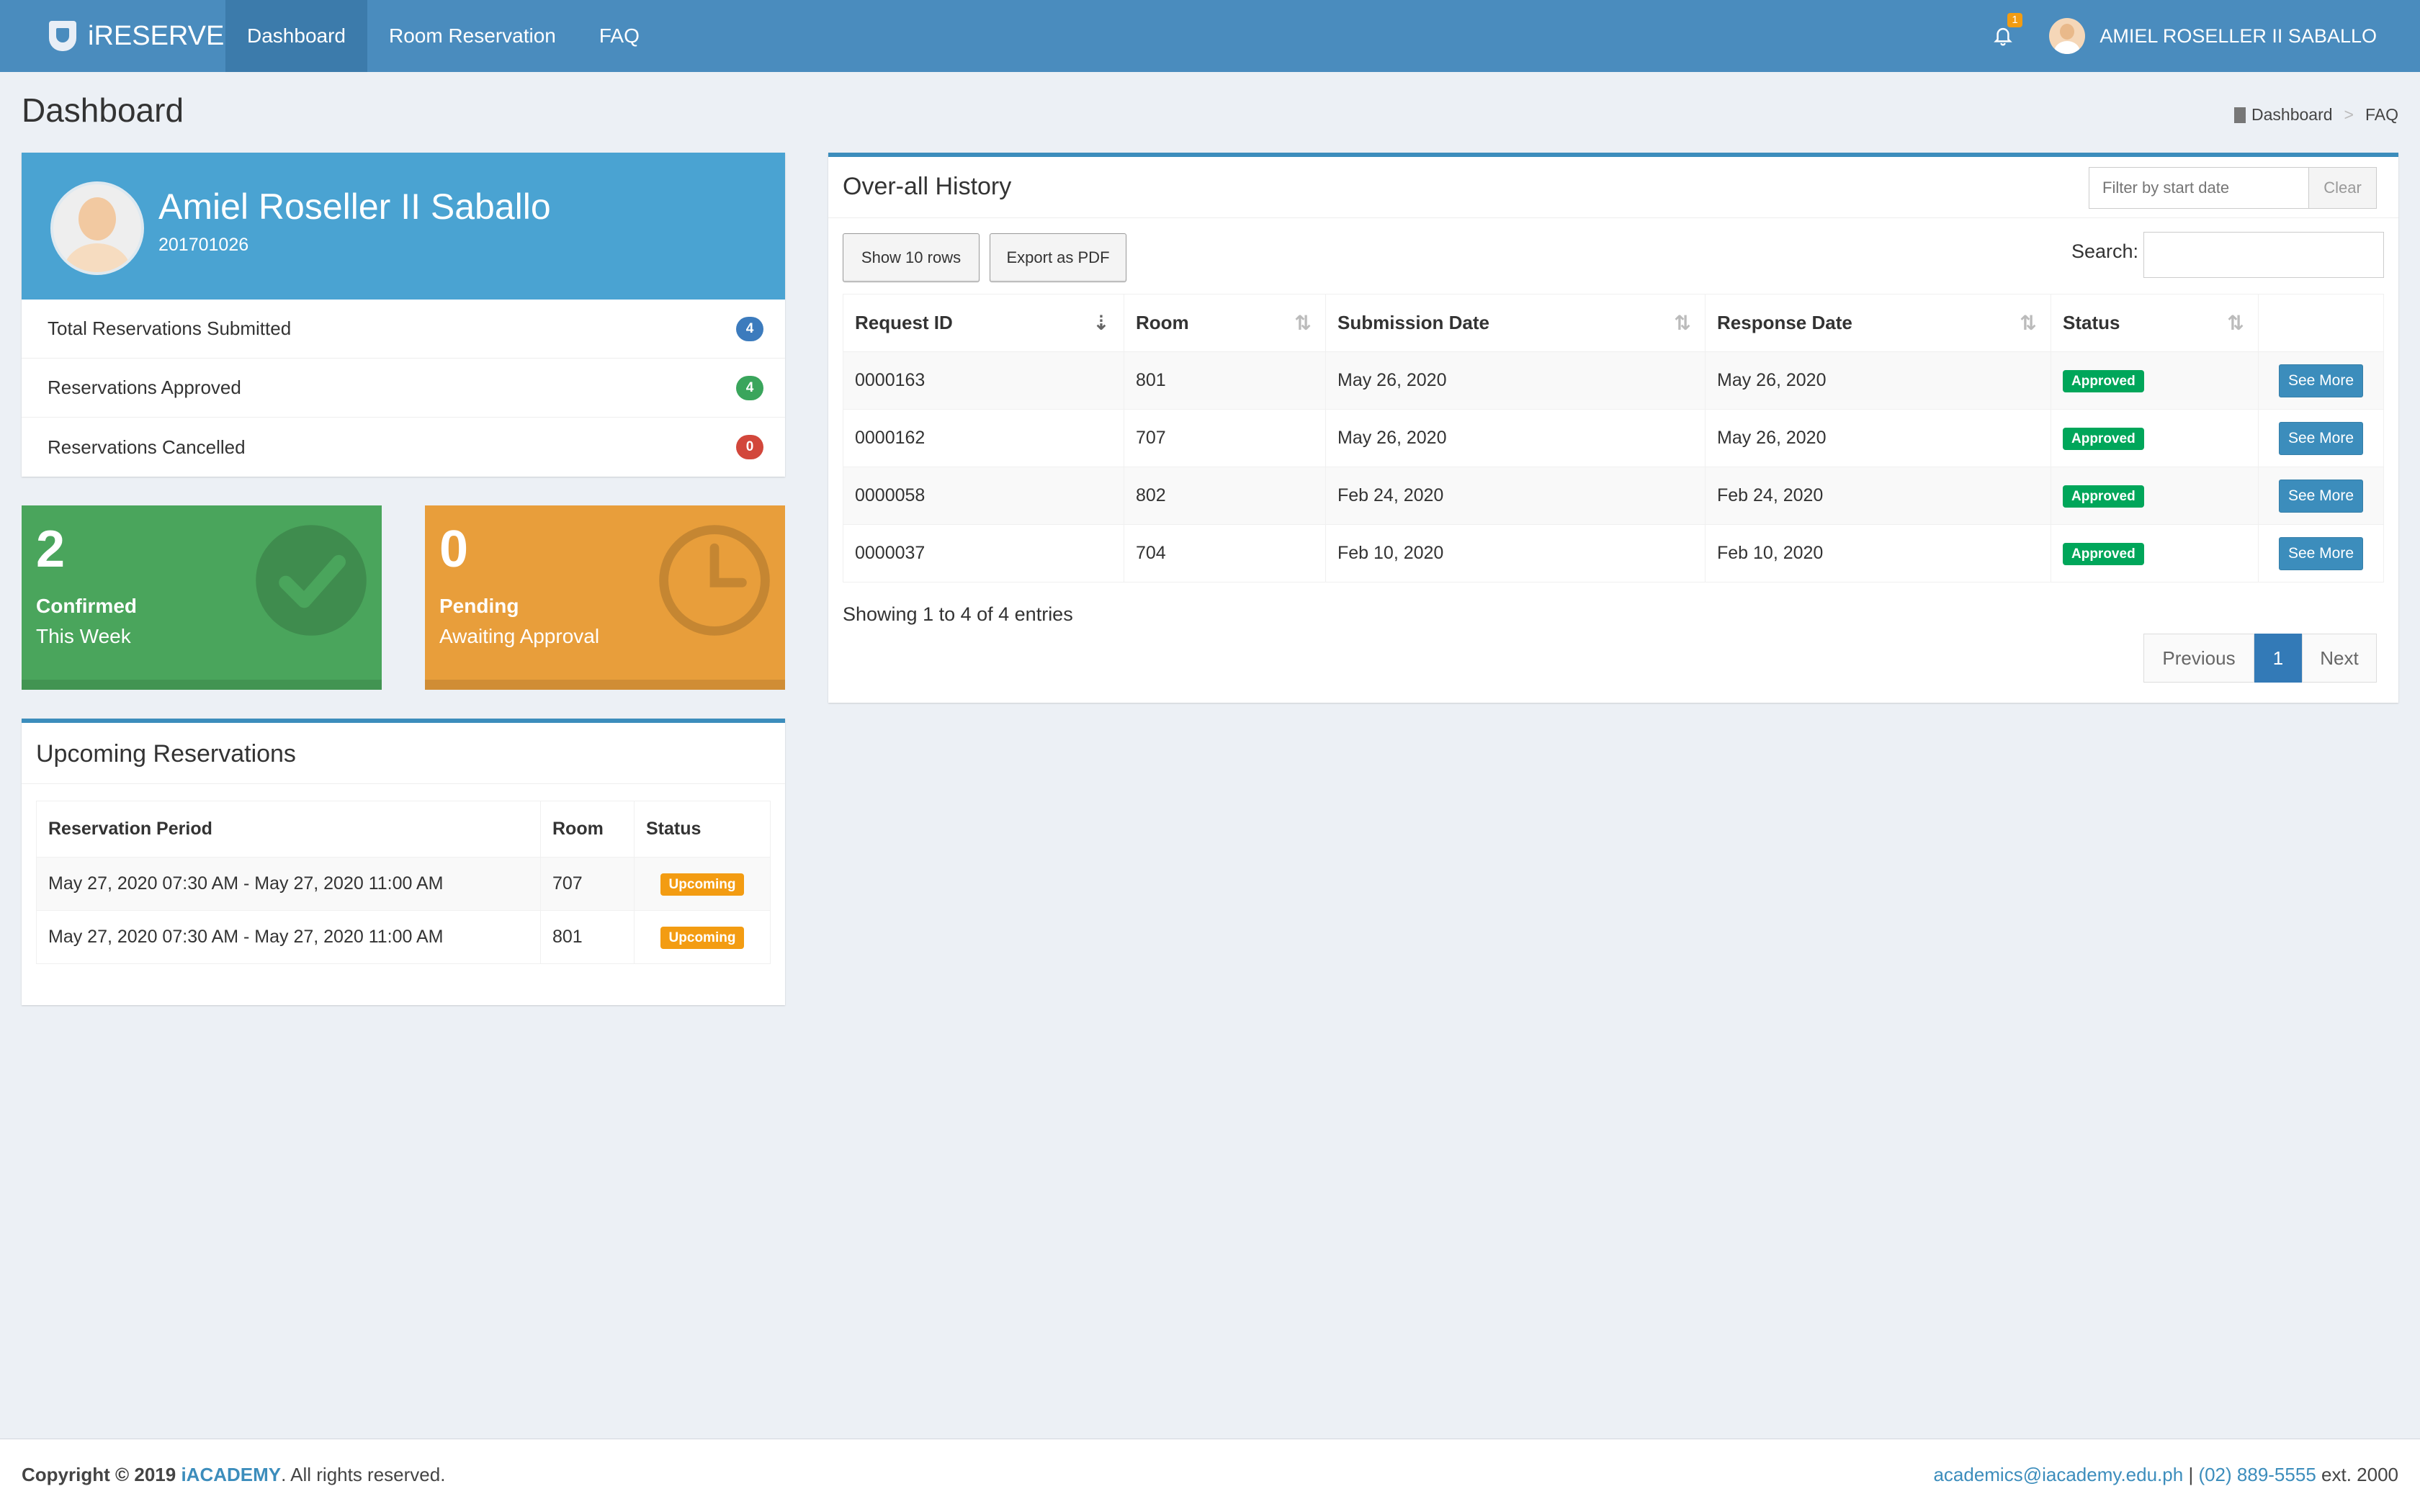 The height and width of the screenshot is (1512, 2420). Describe the element at coordinates (2263, 255) in the screenshot. I see `search-input` at that location.